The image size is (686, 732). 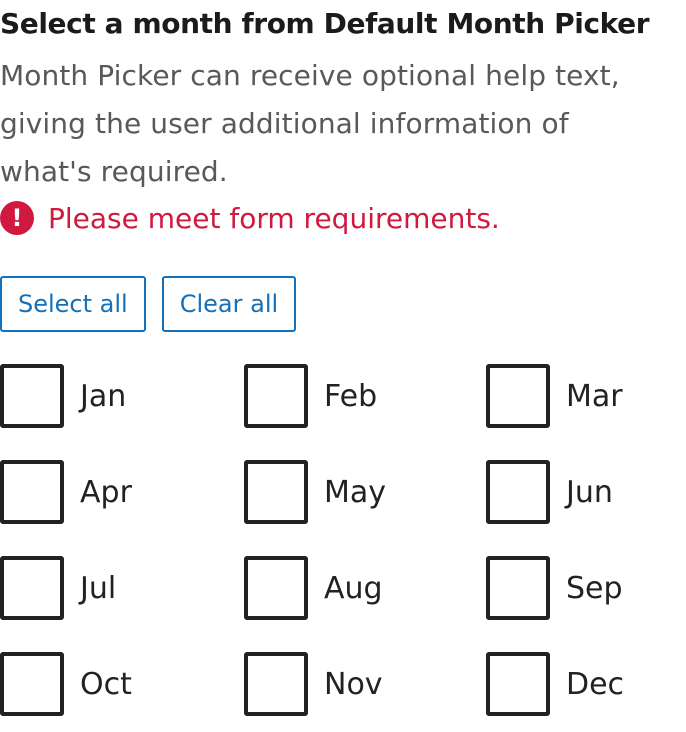 I want to click on month-label: Jul, so click(x=98, y=588).